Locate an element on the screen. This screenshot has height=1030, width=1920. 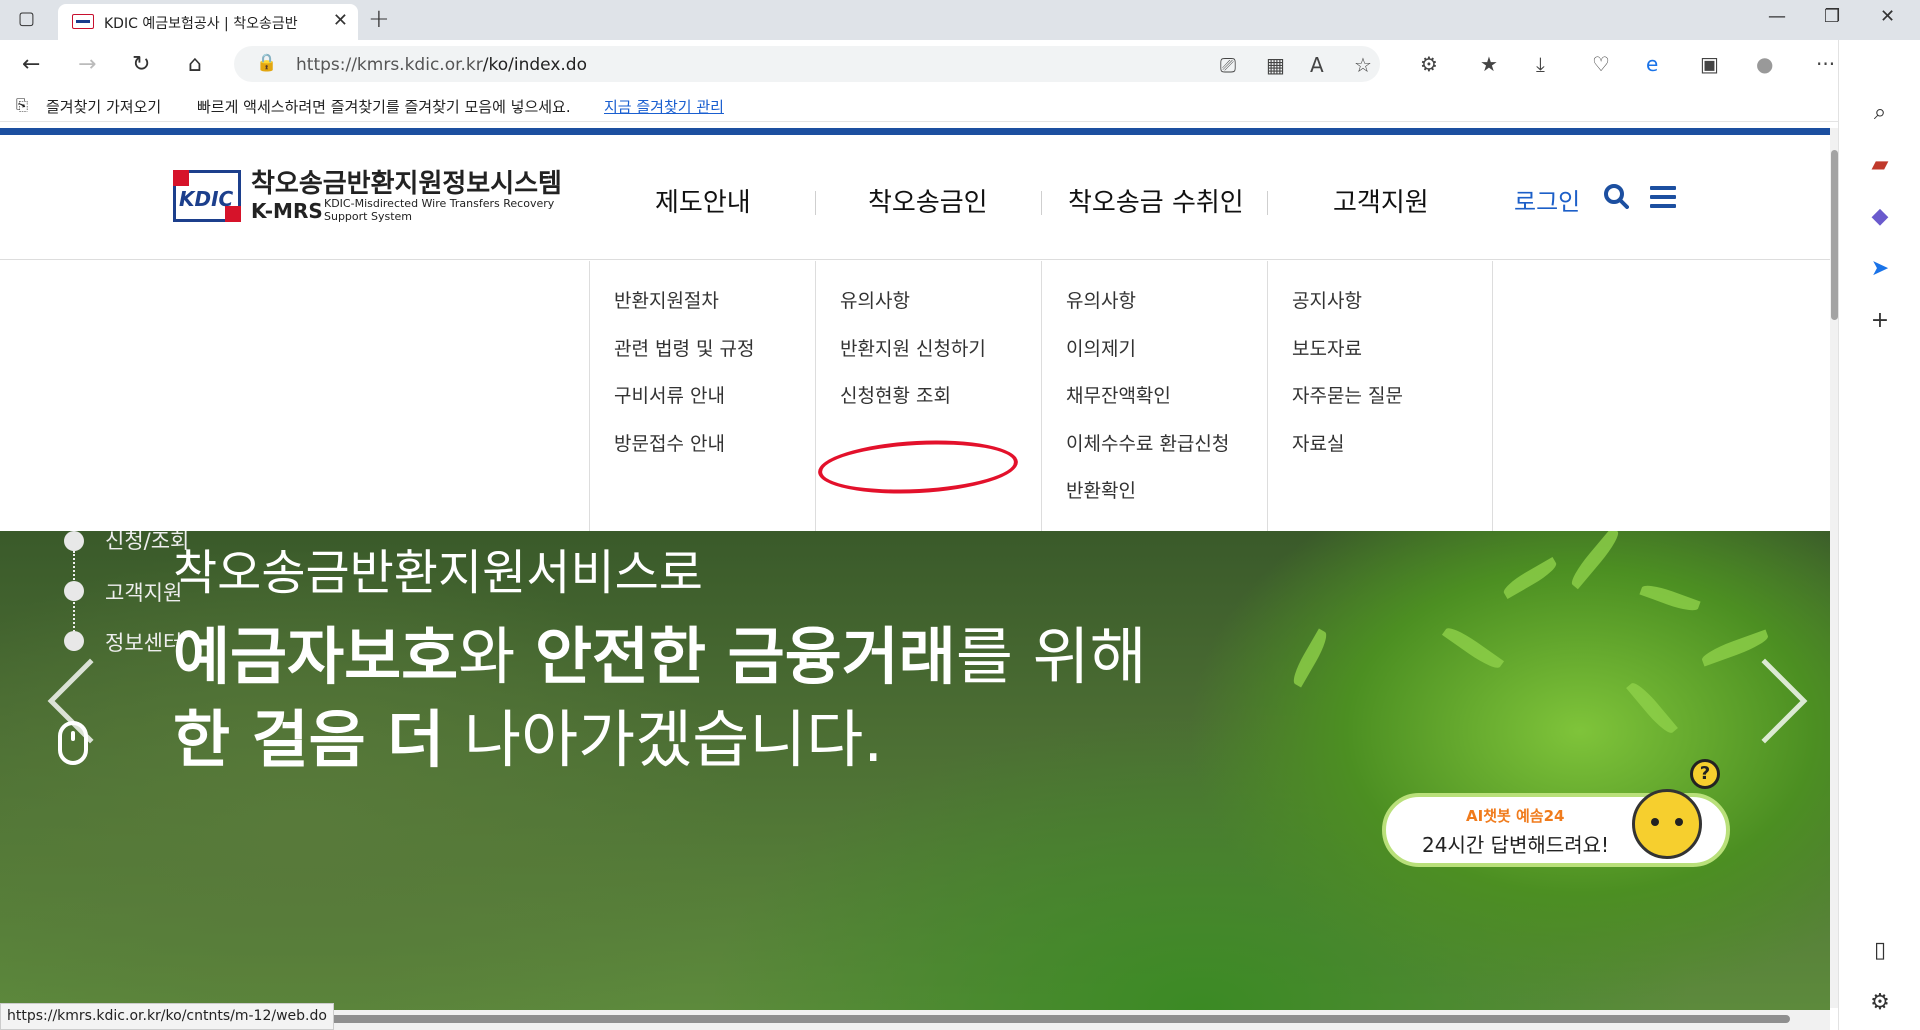
add-favorite-icon: ☆ is located at coordinates (1363, 65).